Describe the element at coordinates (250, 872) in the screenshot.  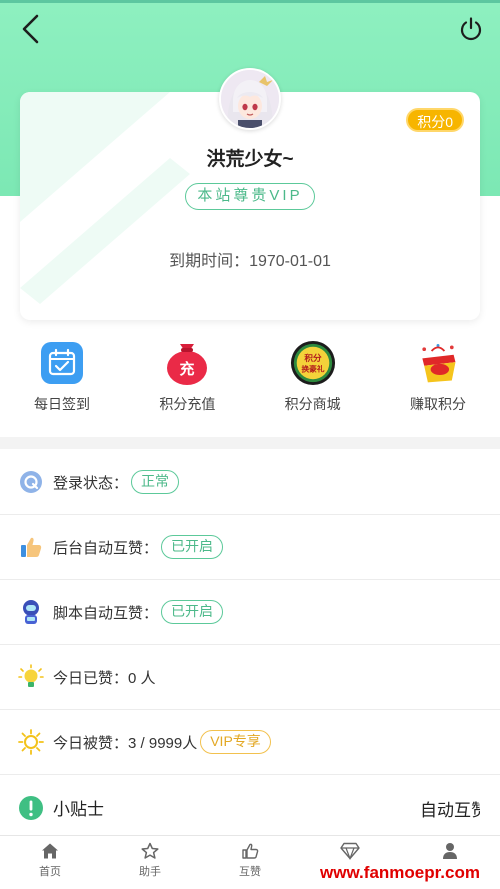
I see `tab-label-mutual-like: 互赞` at that location.